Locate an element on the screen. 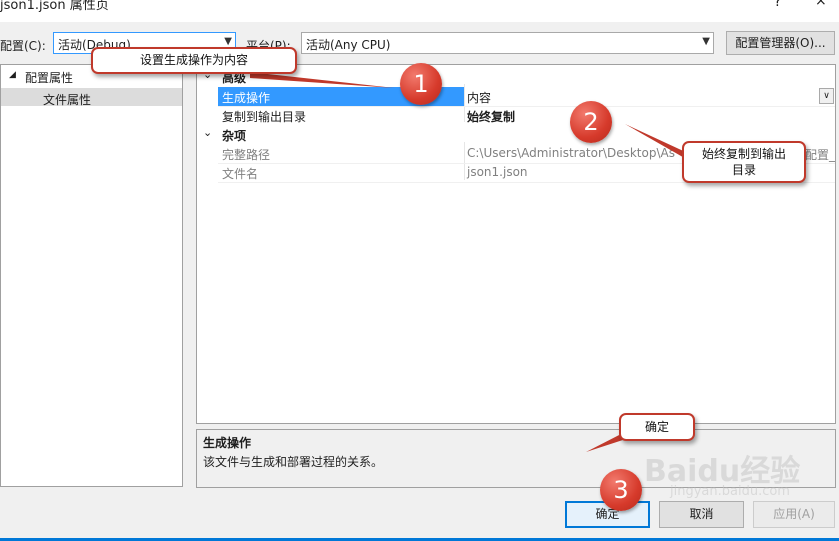  annotation-badge-3: 3 is located at coordinates (621, 490).